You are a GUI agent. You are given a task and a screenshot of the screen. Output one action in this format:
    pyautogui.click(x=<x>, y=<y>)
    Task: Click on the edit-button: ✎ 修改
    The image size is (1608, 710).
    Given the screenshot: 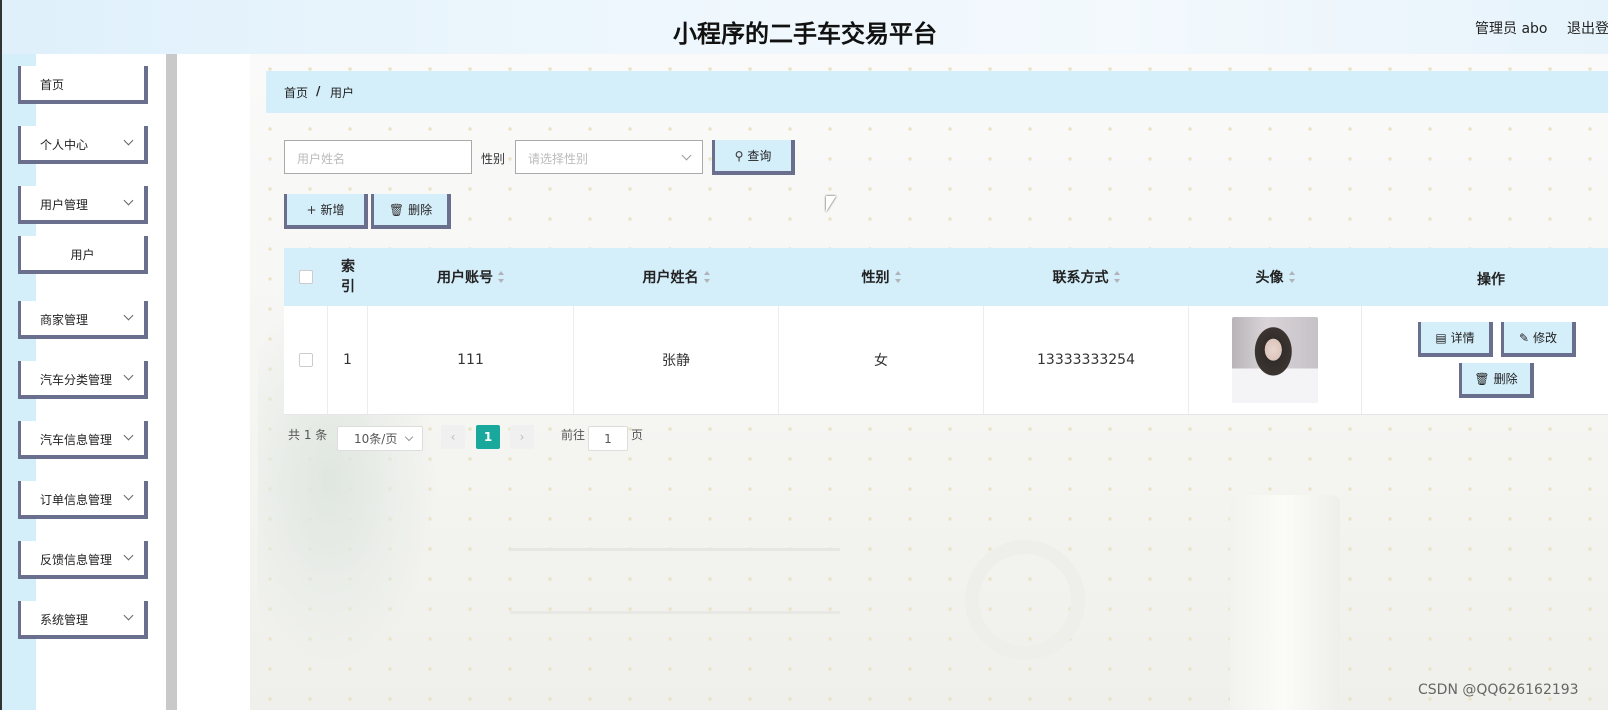 What is the action you would take?
    pyautogui.click(x=1538, y=339)
    